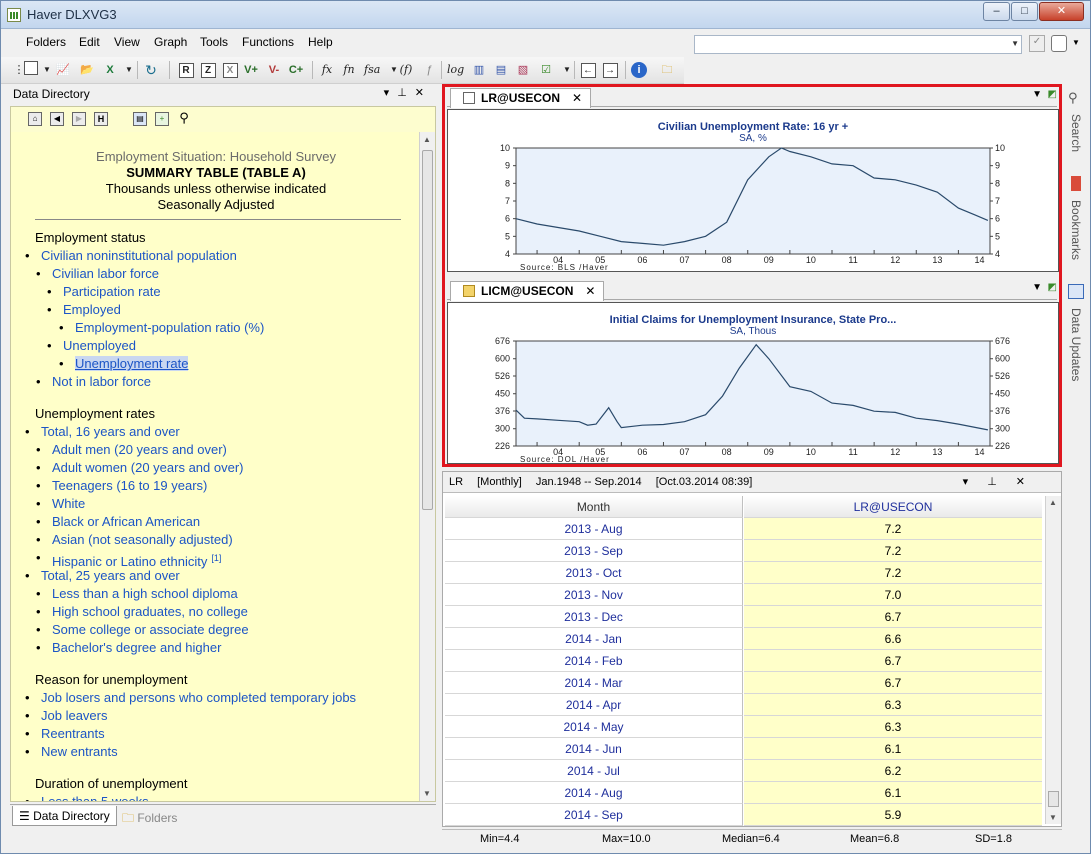 The height and width of the screenshot is (854, 1091). What do you see at coordinates (1024, 11) in the screenshot?
I see `maximize-button: □` at bounding box center [1024, 11].